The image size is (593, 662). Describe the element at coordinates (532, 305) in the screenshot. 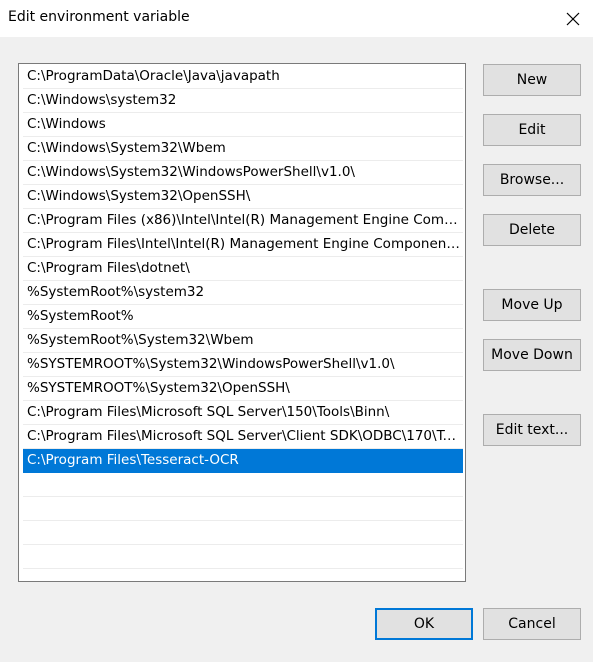

I see `move-up-button: Move Up` at that location.